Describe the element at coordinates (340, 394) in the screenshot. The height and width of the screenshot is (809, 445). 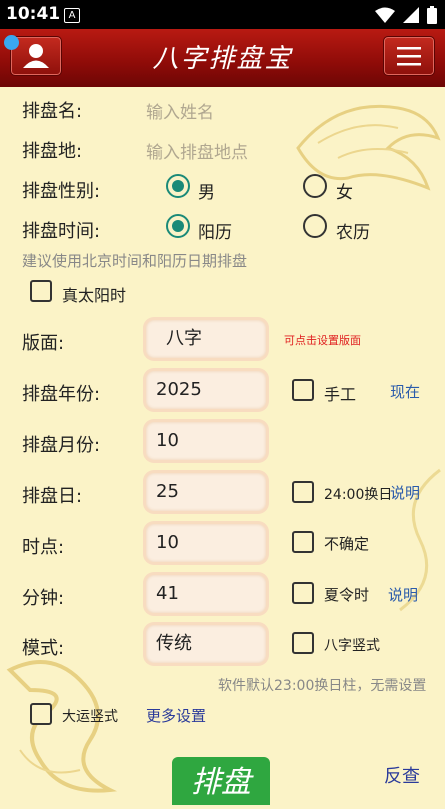
I see `manual-text: 手工` at that location.